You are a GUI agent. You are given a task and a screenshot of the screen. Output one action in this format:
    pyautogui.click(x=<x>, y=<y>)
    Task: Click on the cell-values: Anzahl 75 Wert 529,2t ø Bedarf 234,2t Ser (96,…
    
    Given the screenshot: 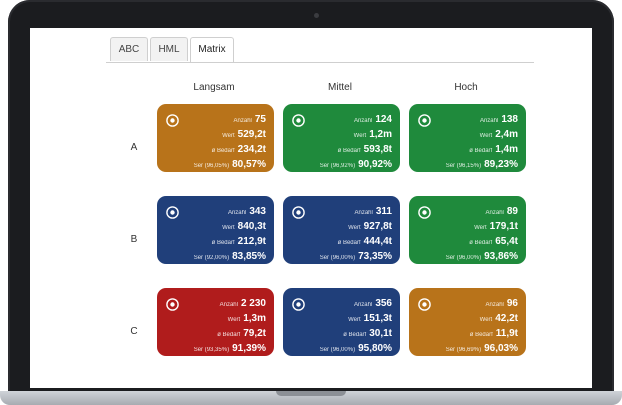 What is the action you would take?
    pyautogui.click(x=230, y=140)
    